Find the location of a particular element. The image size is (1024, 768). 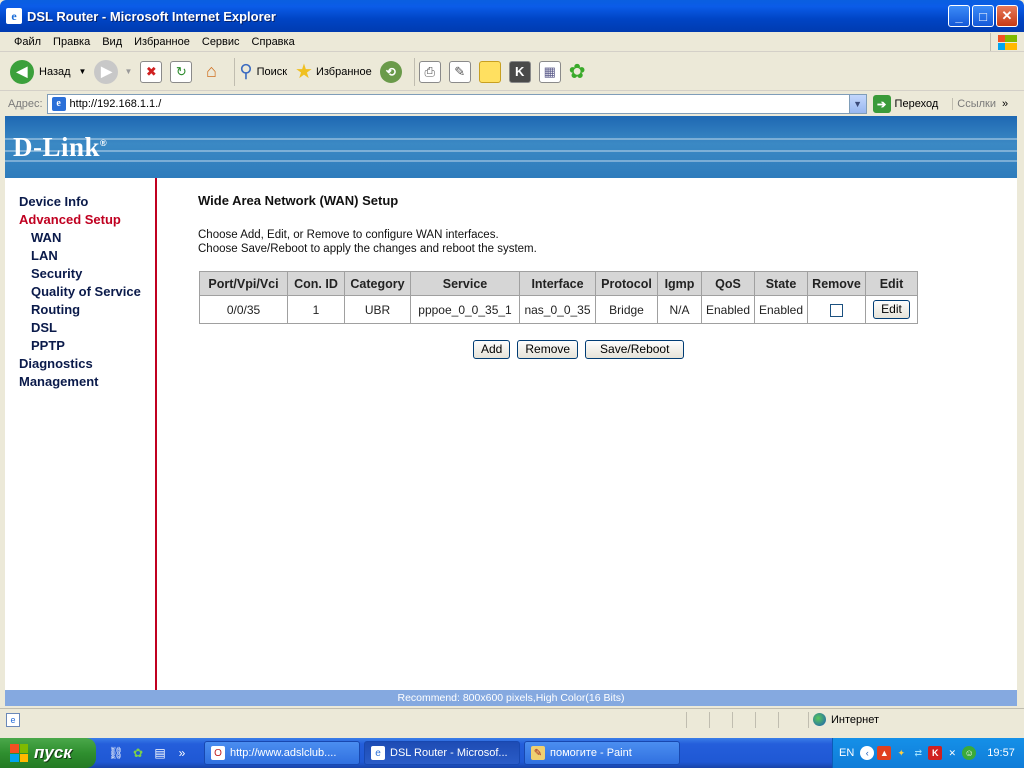

start-button: пуск is located at coordinates (48, 753).